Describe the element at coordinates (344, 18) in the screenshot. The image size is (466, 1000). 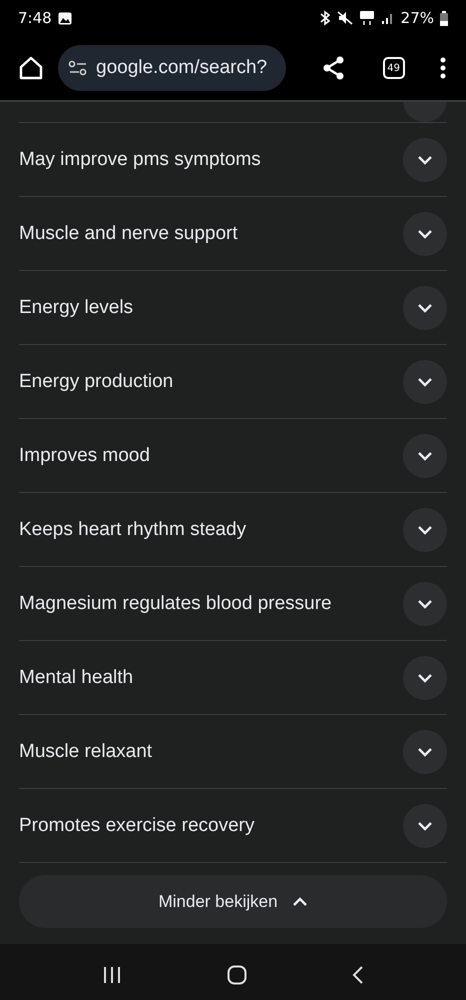
I see `mute-icon` at that location.